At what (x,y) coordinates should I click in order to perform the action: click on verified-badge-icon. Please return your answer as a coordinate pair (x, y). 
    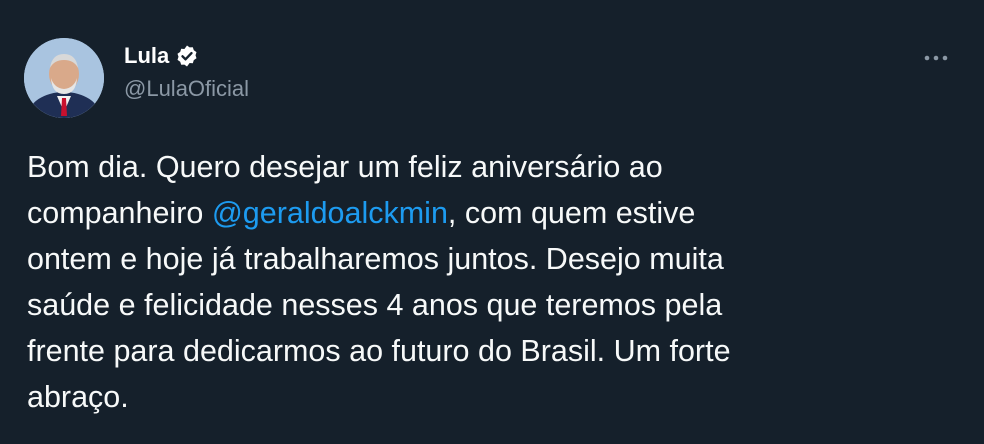
    Looking at the image, I should click on (187, 56).